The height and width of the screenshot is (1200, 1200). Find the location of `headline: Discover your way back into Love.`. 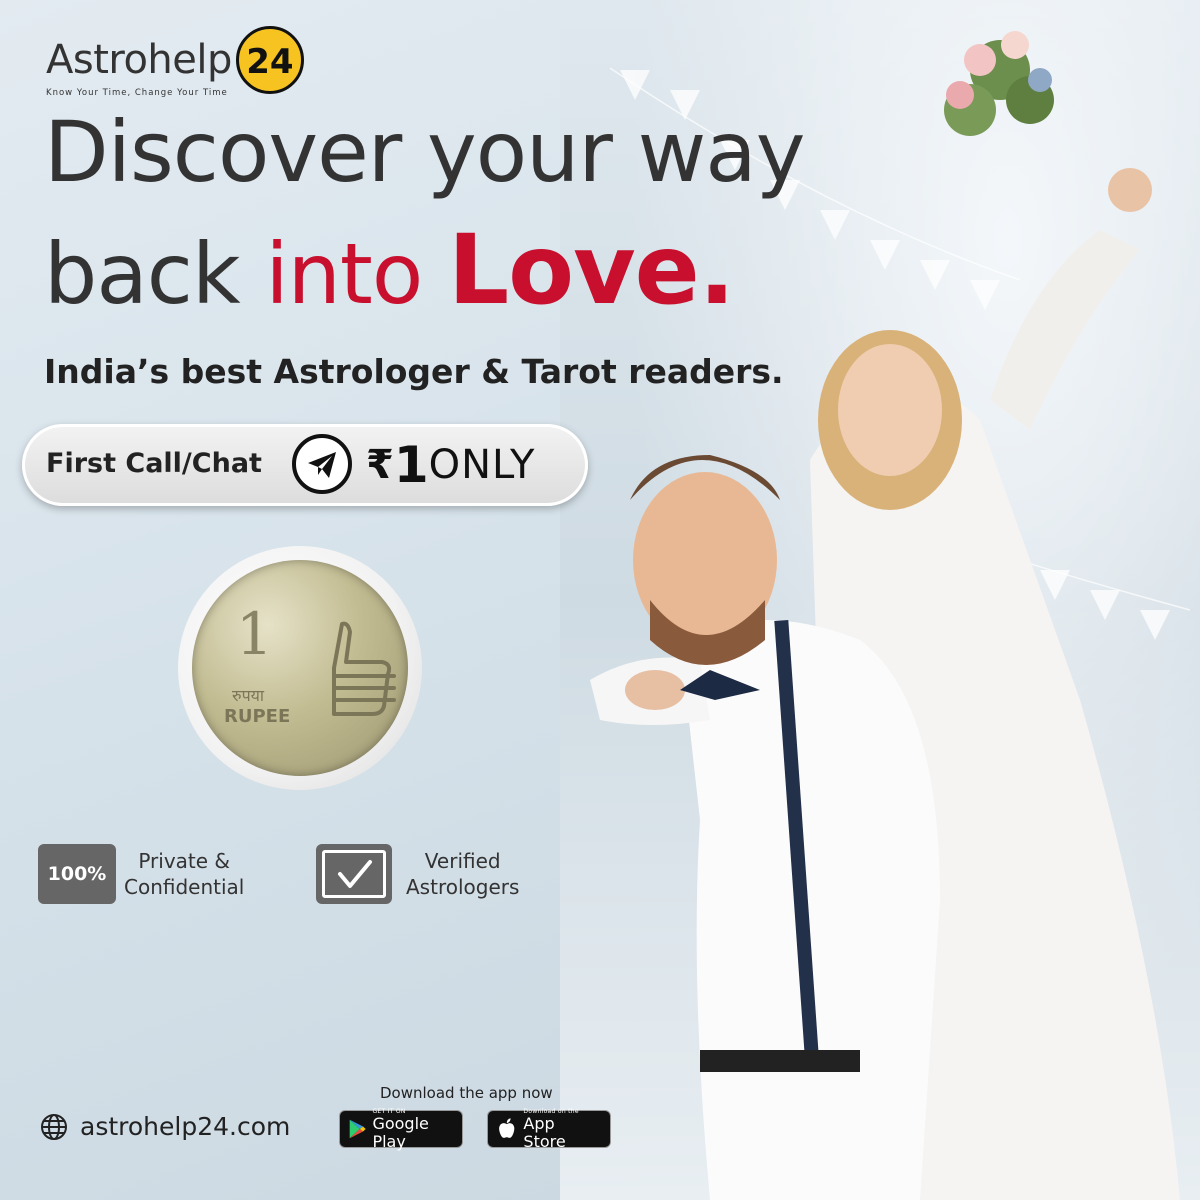

headline: Discover your way back into Love. is located at coordinates (424, 210).